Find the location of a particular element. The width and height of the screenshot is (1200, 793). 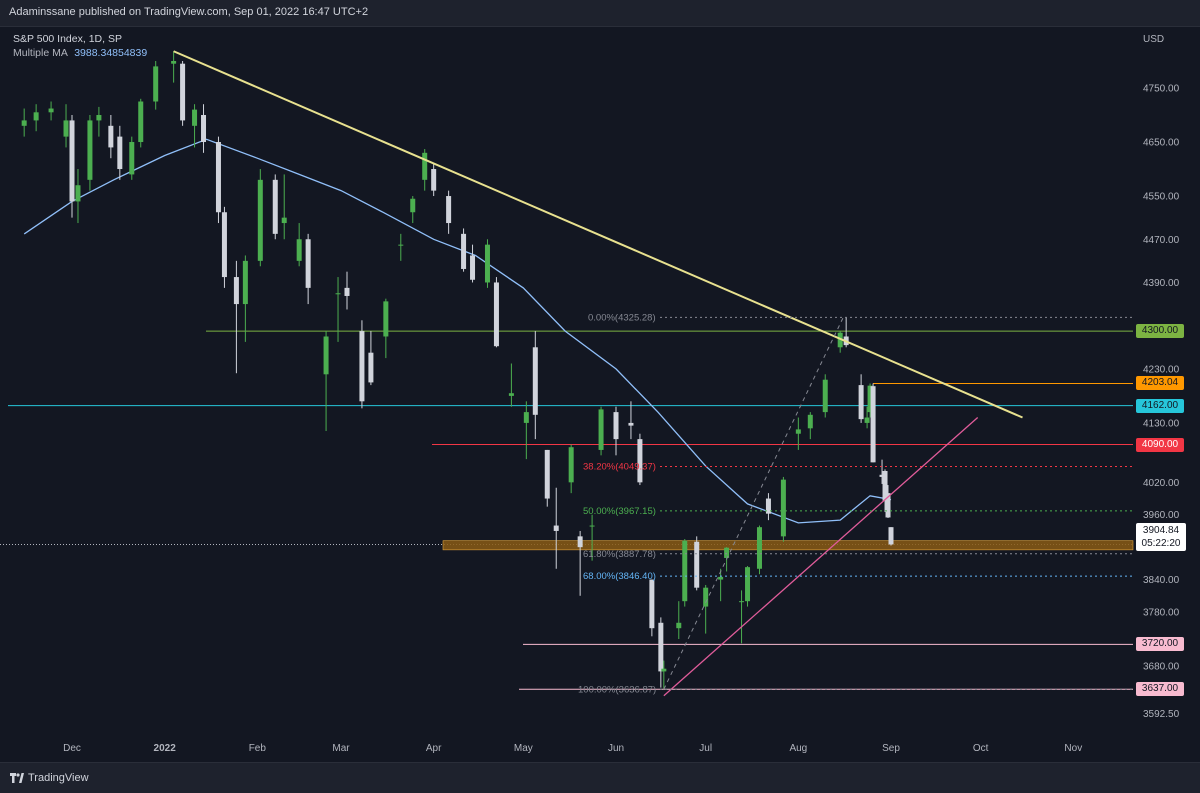

tradingview-icon is located at coordinates (17, 778).